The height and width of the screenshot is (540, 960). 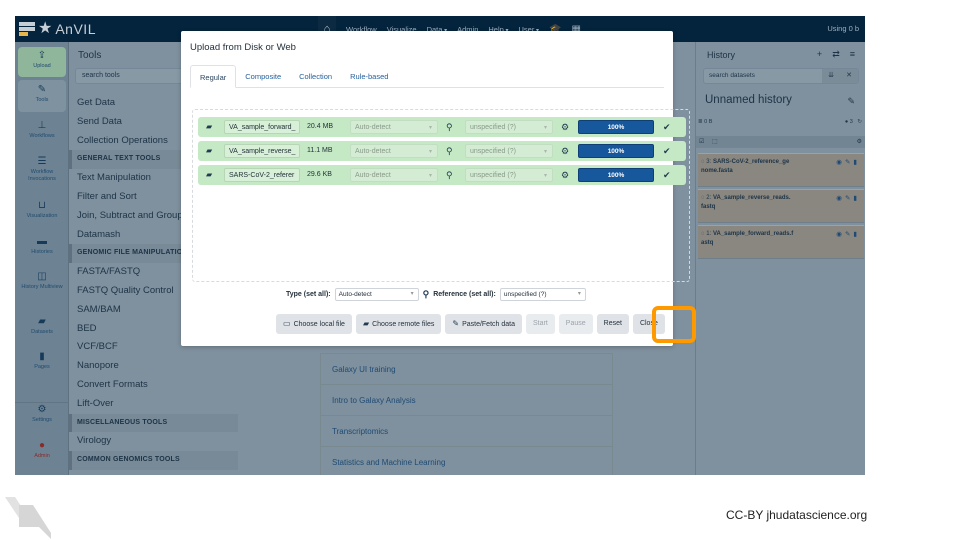 What do you see at coordinates (42, 445) in the screenshot?
I see `user-cog-icon: ●` at bounding box center [42, 445].